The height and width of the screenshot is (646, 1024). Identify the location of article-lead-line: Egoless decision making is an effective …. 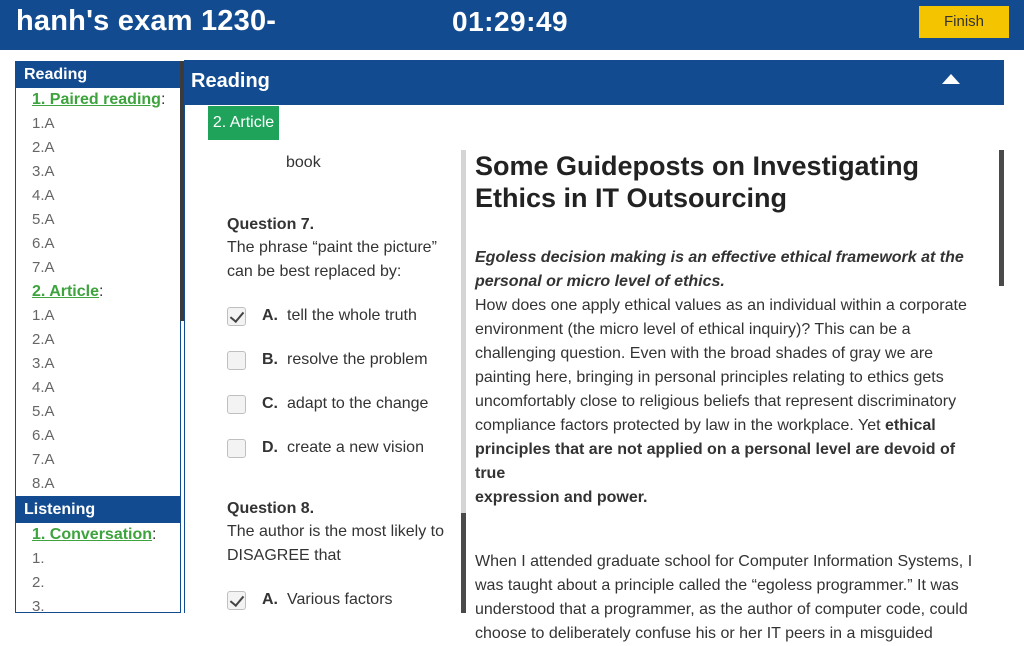
(719, 257).